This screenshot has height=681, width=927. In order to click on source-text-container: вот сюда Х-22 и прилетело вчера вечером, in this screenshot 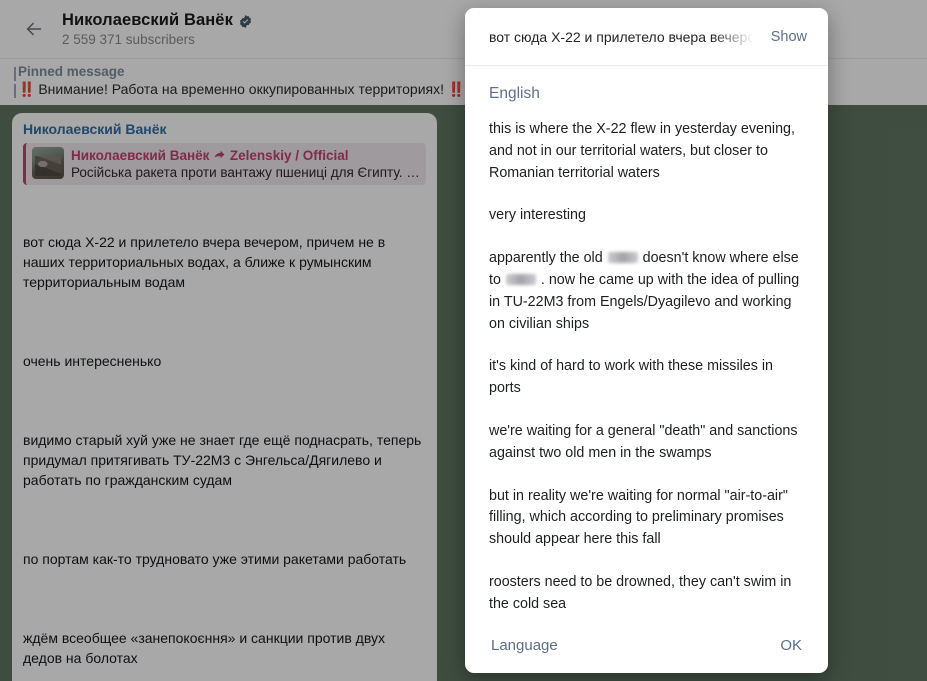, I will do `click(624, 36)`.